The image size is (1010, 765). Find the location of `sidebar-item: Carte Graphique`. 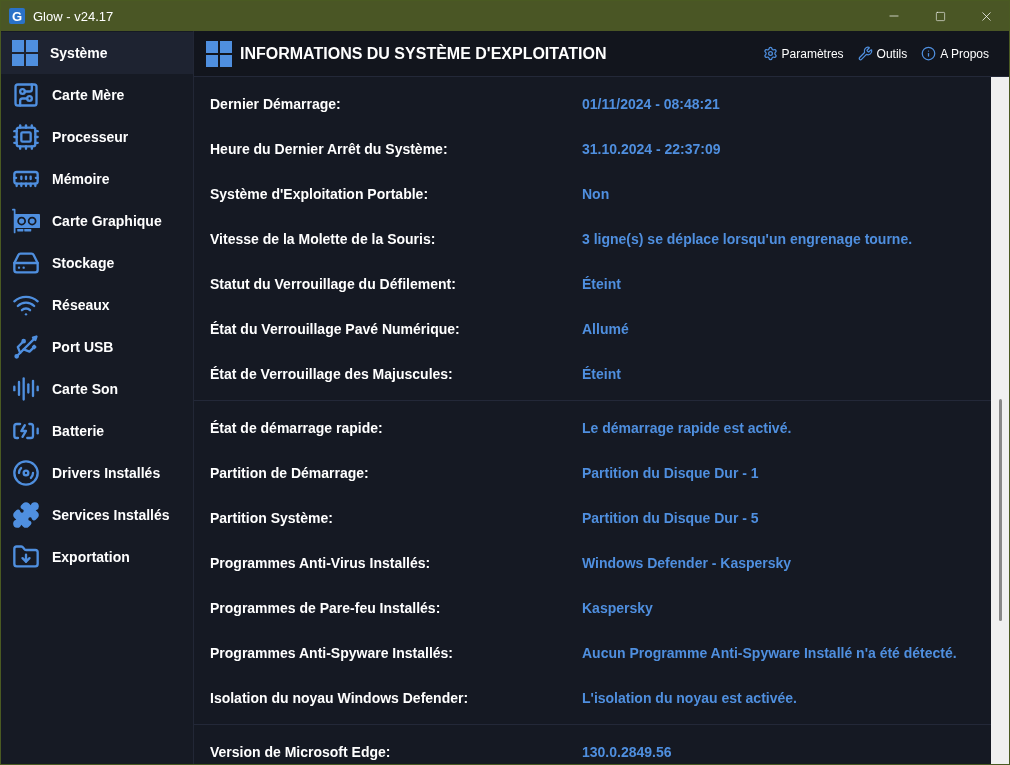

sidebar-item: Carte Graphique is located at coordinates (97, 221).